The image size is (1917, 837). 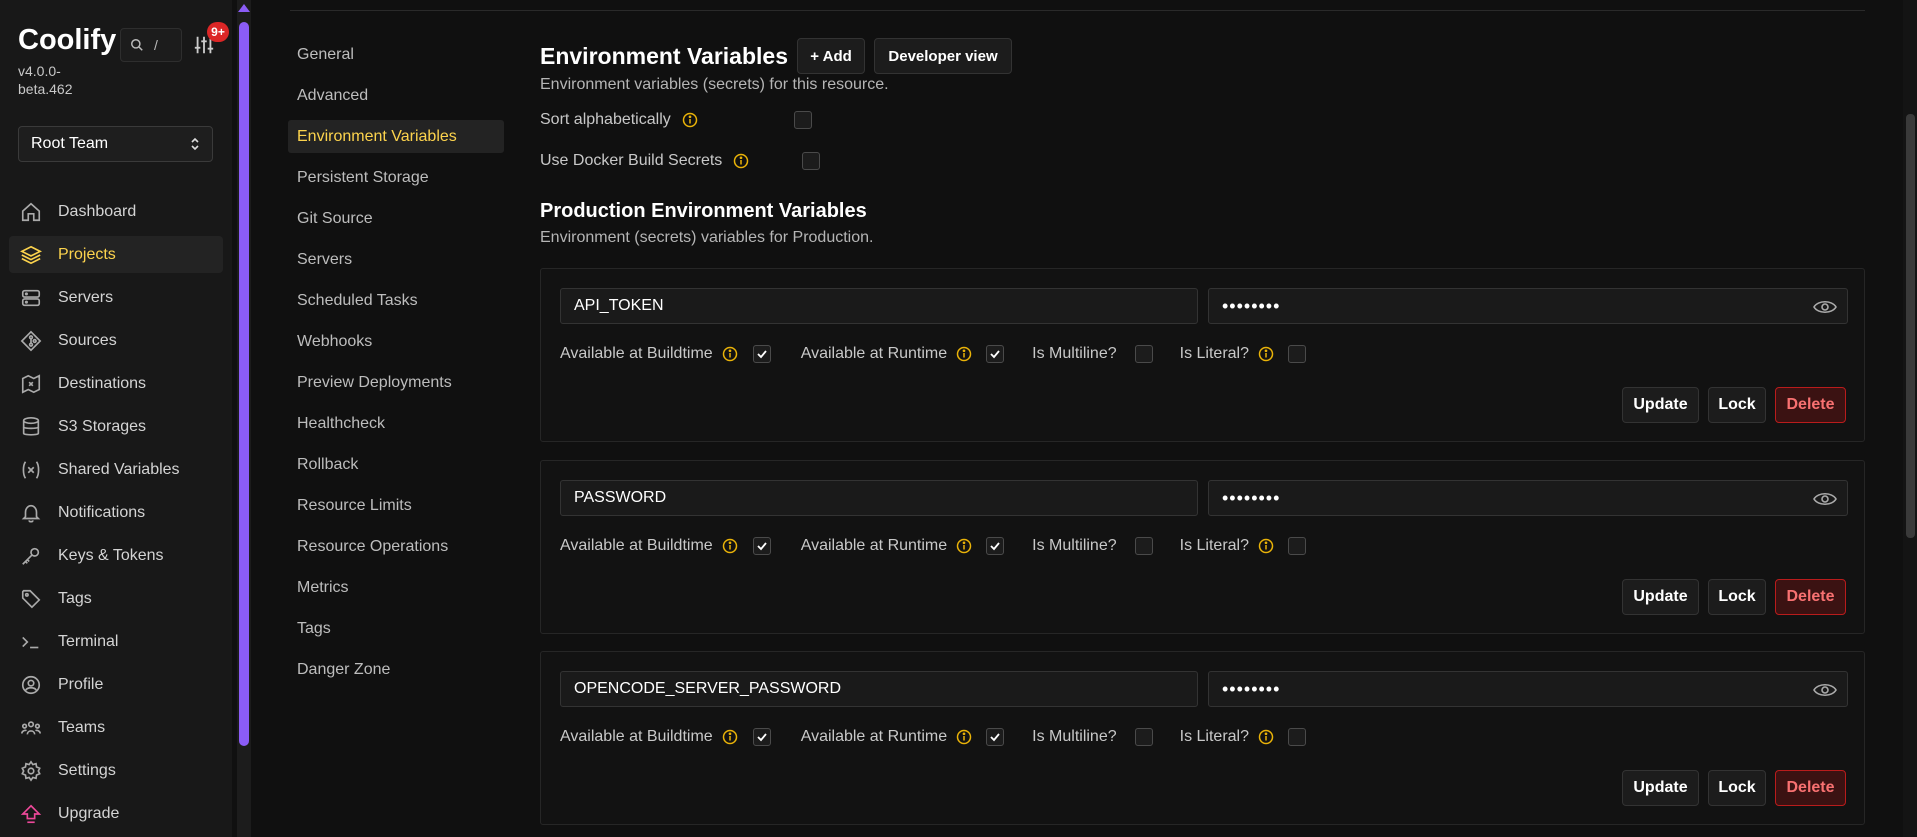 I want to click on nav-item-label: Keys & Tokens, so click(x=111, y=555).